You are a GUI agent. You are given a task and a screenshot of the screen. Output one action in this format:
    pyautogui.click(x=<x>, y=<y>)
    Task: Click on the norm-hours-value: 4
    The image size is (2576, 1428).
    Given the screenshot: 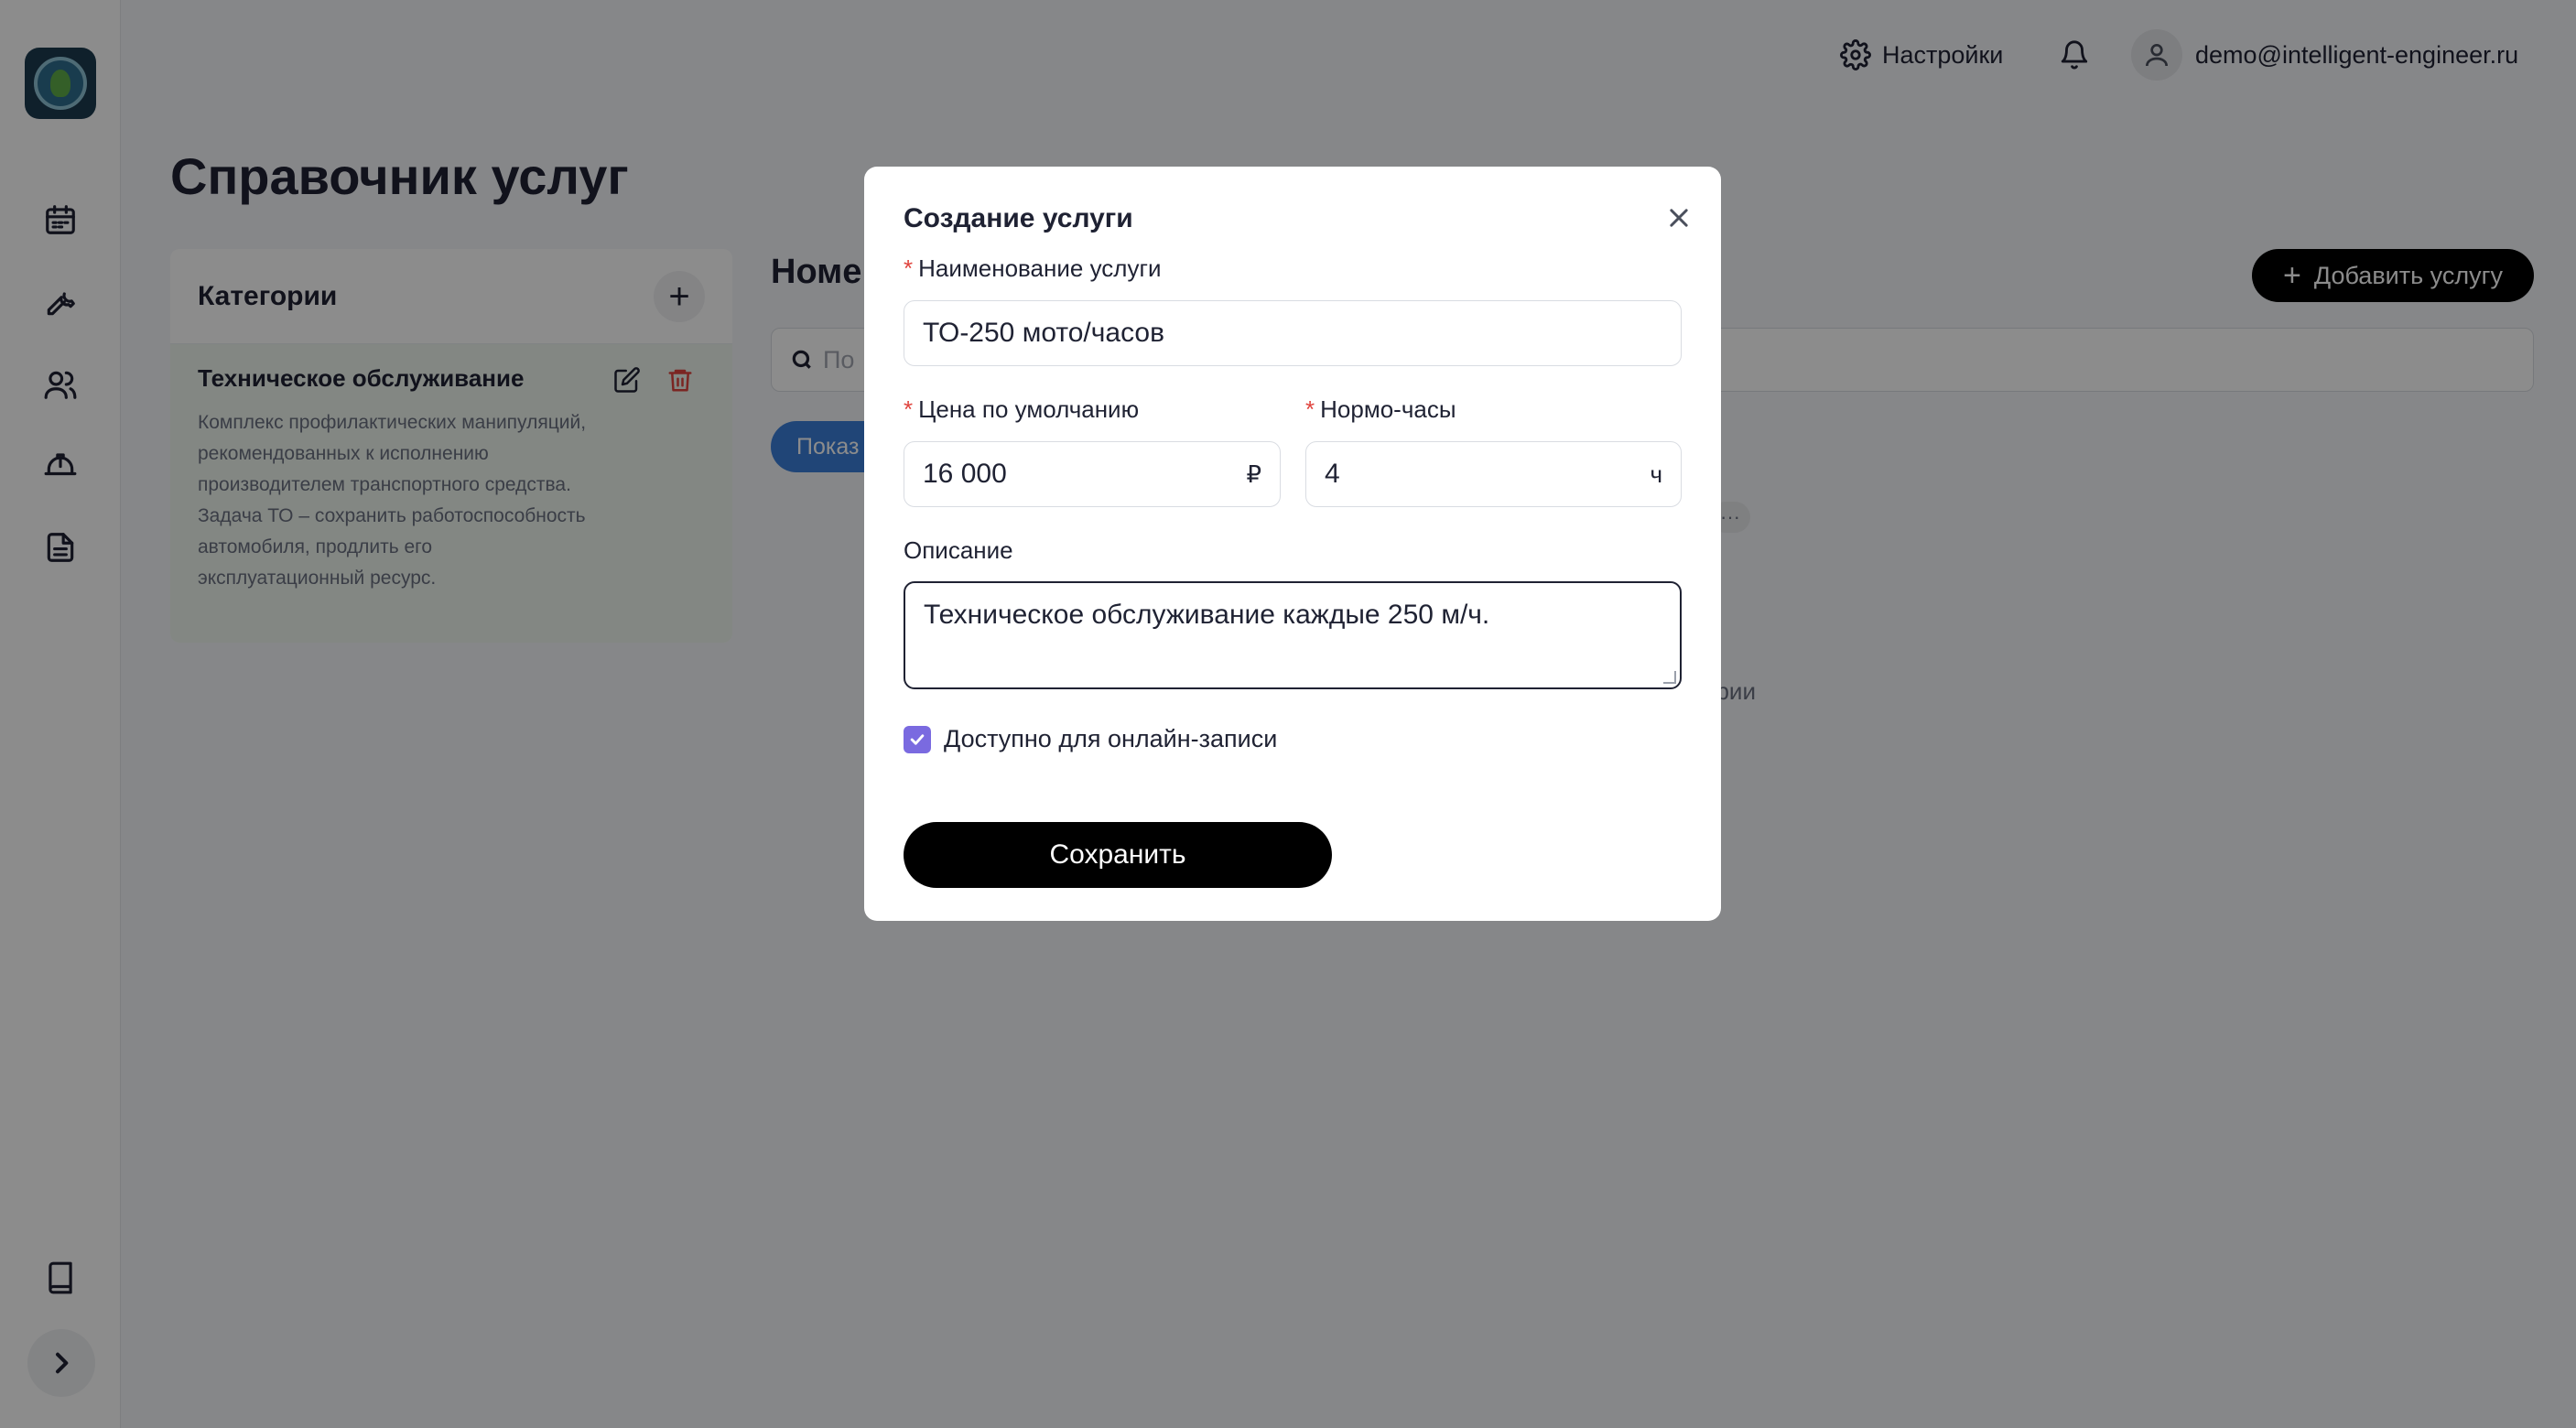 What is the action you would take?
    pyautogui.click(x=1332, y=474)
    